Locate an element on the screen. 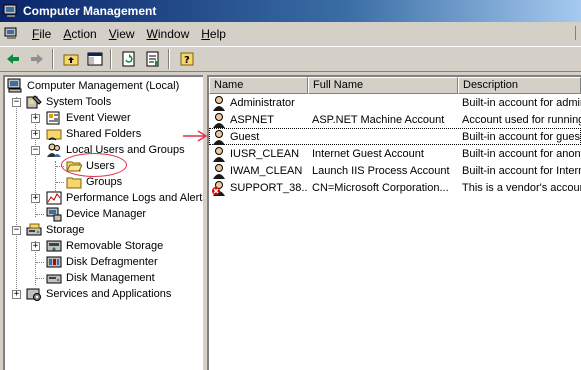  users-group-icon is located at coordinates (54, 150).